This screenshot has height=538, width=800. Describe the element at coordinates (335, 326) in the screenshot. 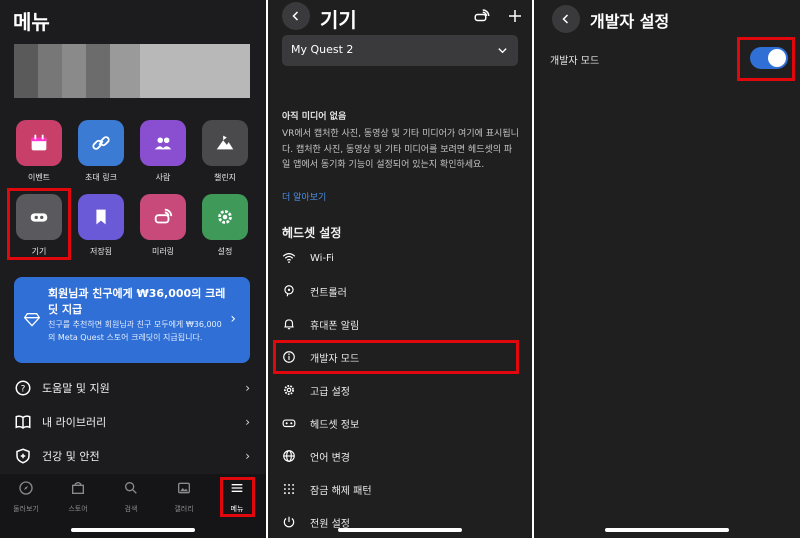

I see `setting-label: 휴대폰 알림` at that location.